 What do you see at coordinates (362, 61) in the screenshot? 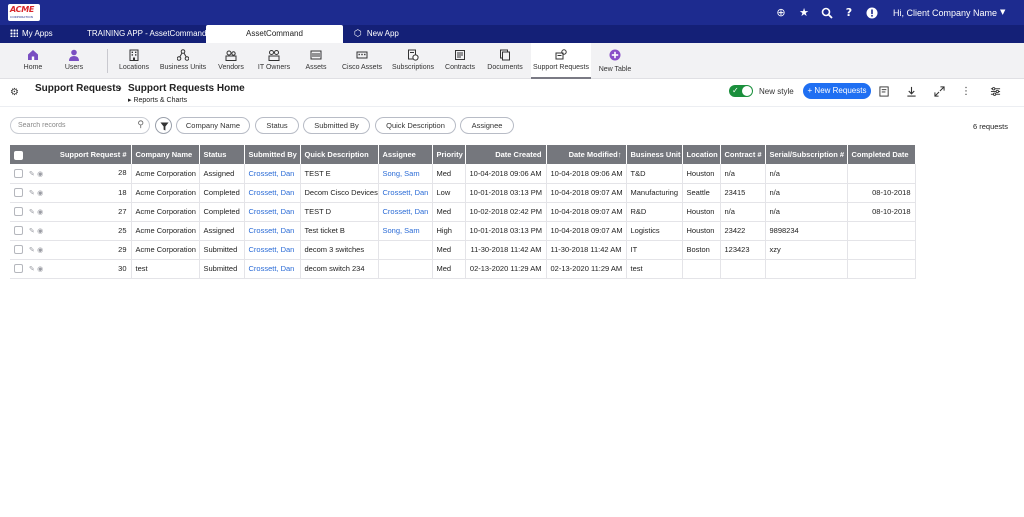
I see `module-cisco-assets: Cisco Assets` at bounding box center [362, 61].